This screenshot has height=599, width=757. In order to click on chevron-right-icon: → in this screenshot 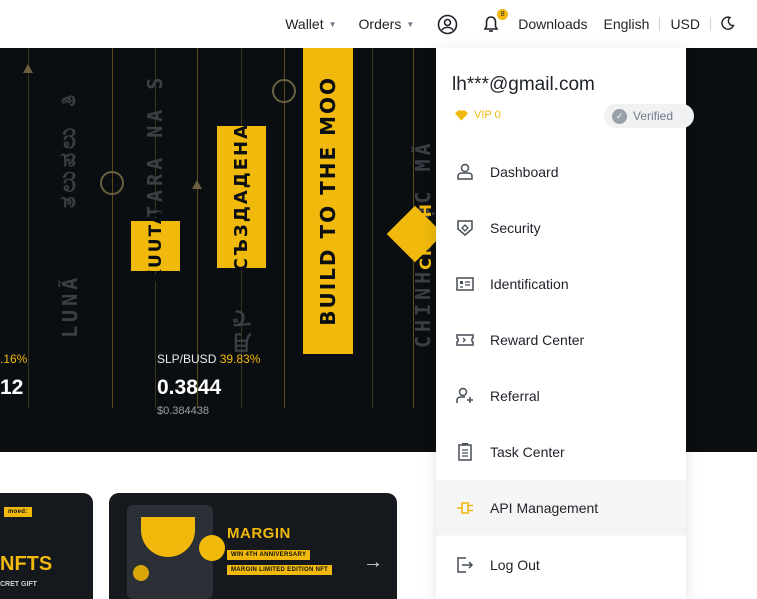, I will do `click(373, 562)`.